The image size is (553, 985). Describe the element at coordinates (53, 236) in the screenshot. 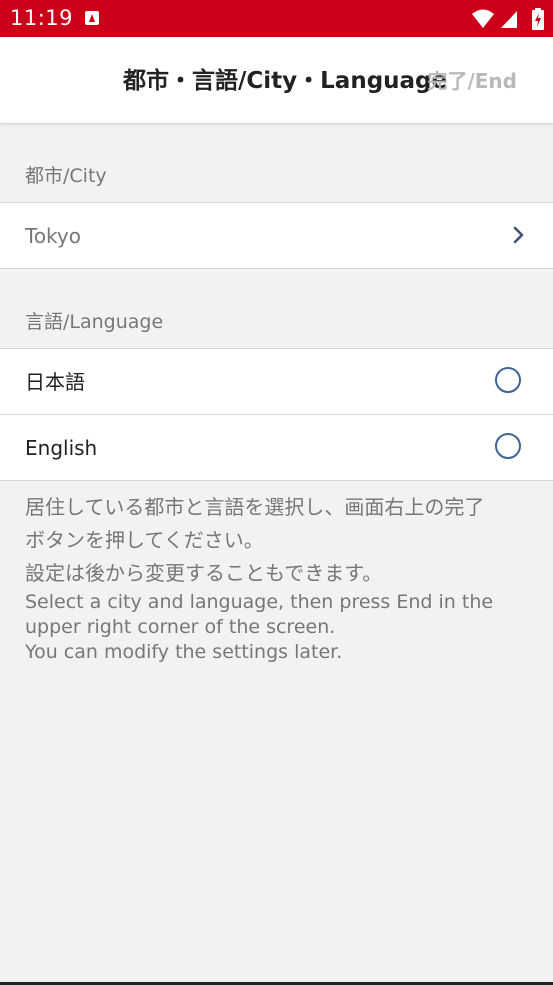

I see `selected-city-label: Tokyo` at that location.